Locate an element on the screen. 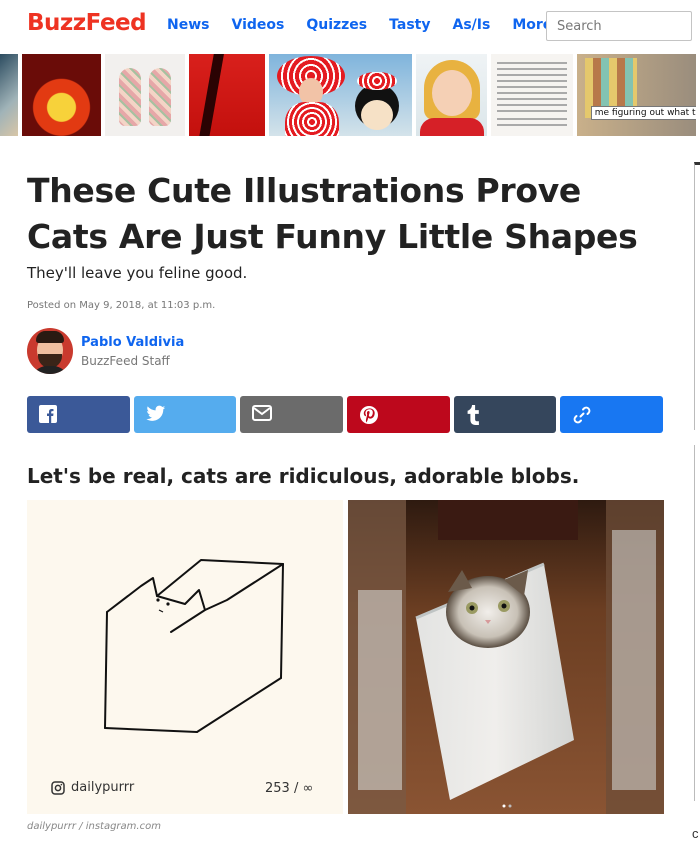 The image size is (700, 853). image-credit: dailypurrr / instagram.com is located at coordinates (94, 826).